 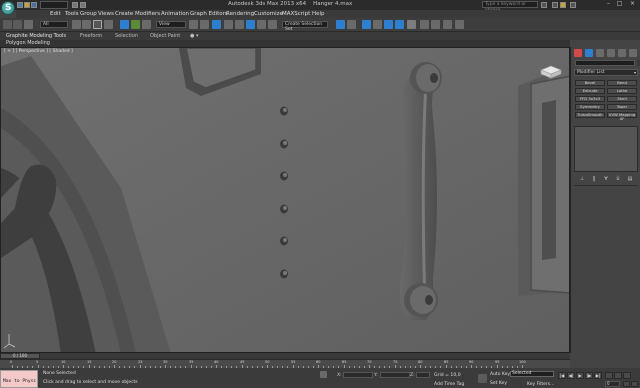 What do you see at coordinates (28, 43) in the screenshot?
I see `polygon-modeling-label: Polygon Modeling` at bounding box center [28, 43].